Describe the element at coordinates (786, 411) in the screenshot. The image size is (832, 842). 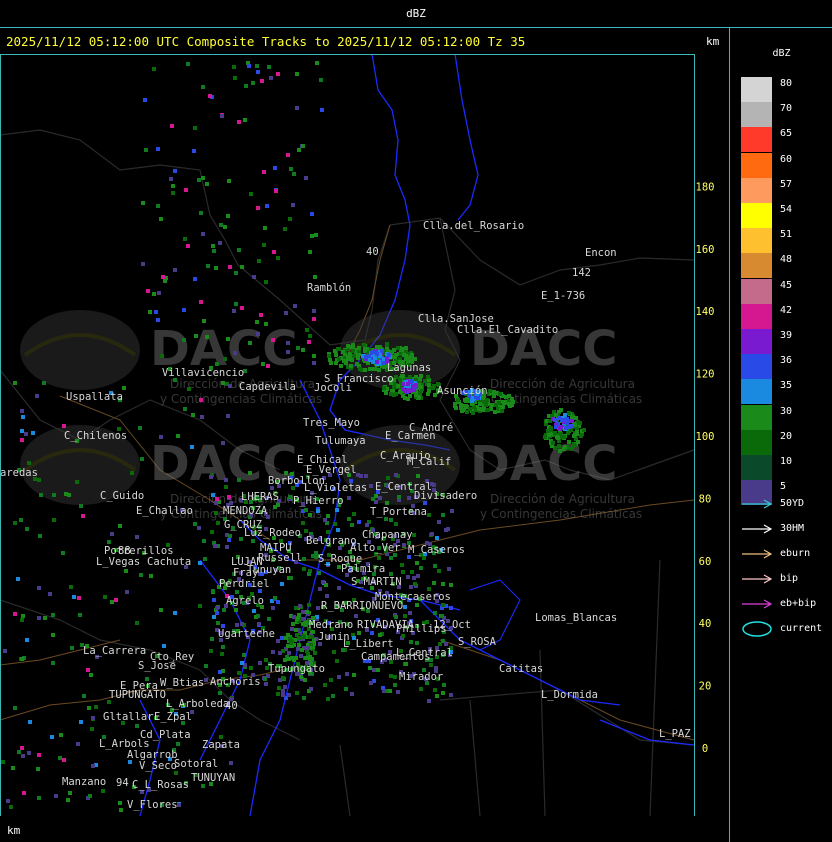
I see `legend-swatch-label: 30` at that location.